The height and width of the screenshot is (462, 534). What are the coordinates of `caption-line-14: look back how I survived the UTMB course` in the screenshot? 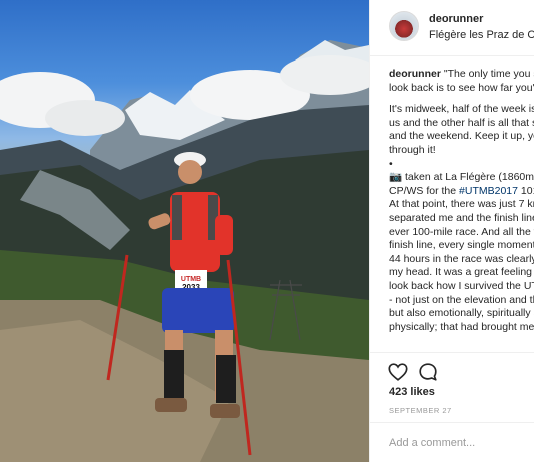 It's located at (461, 285).